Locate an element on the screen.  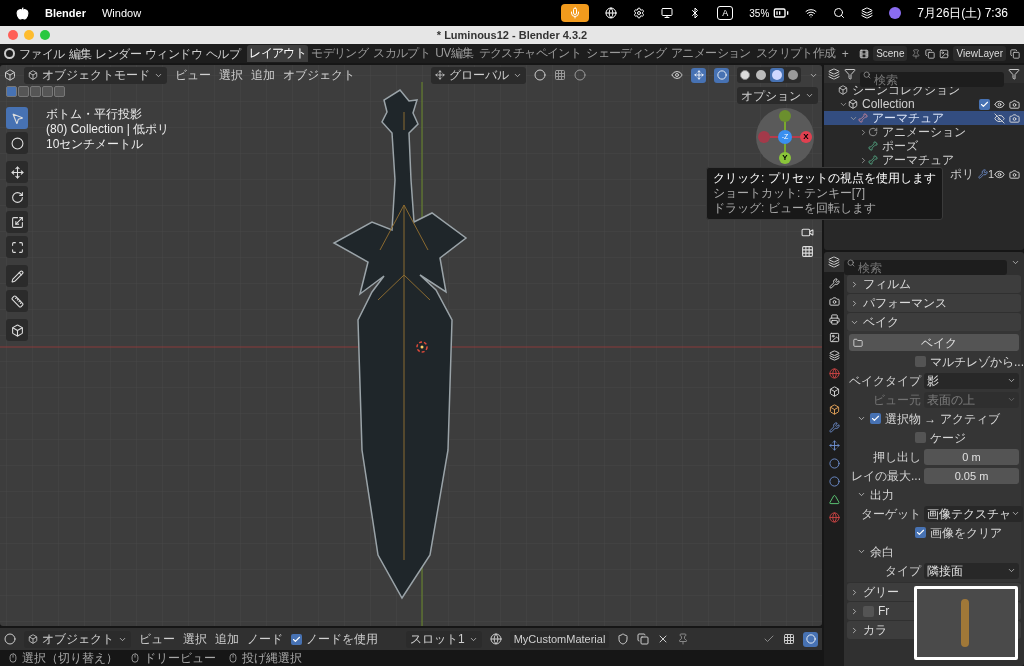
status-hint: 投げ縄選択 is located at coordinates (272, 658).